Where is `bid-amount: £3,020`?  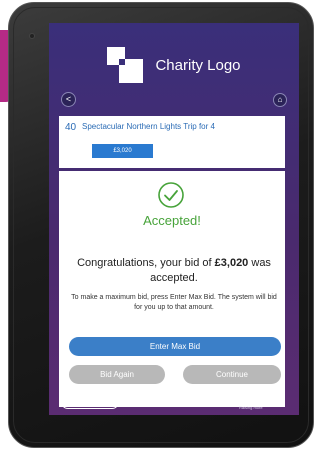
bid-amount: £3,020 is located at coordinates (231, 263).